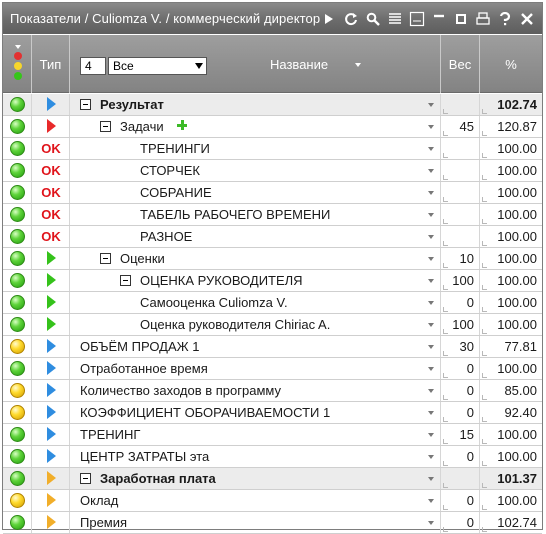  What do you see at coordinates (88, 66) in the screenshot?
I see `level-value: 4` at bounding box center [88, 66].